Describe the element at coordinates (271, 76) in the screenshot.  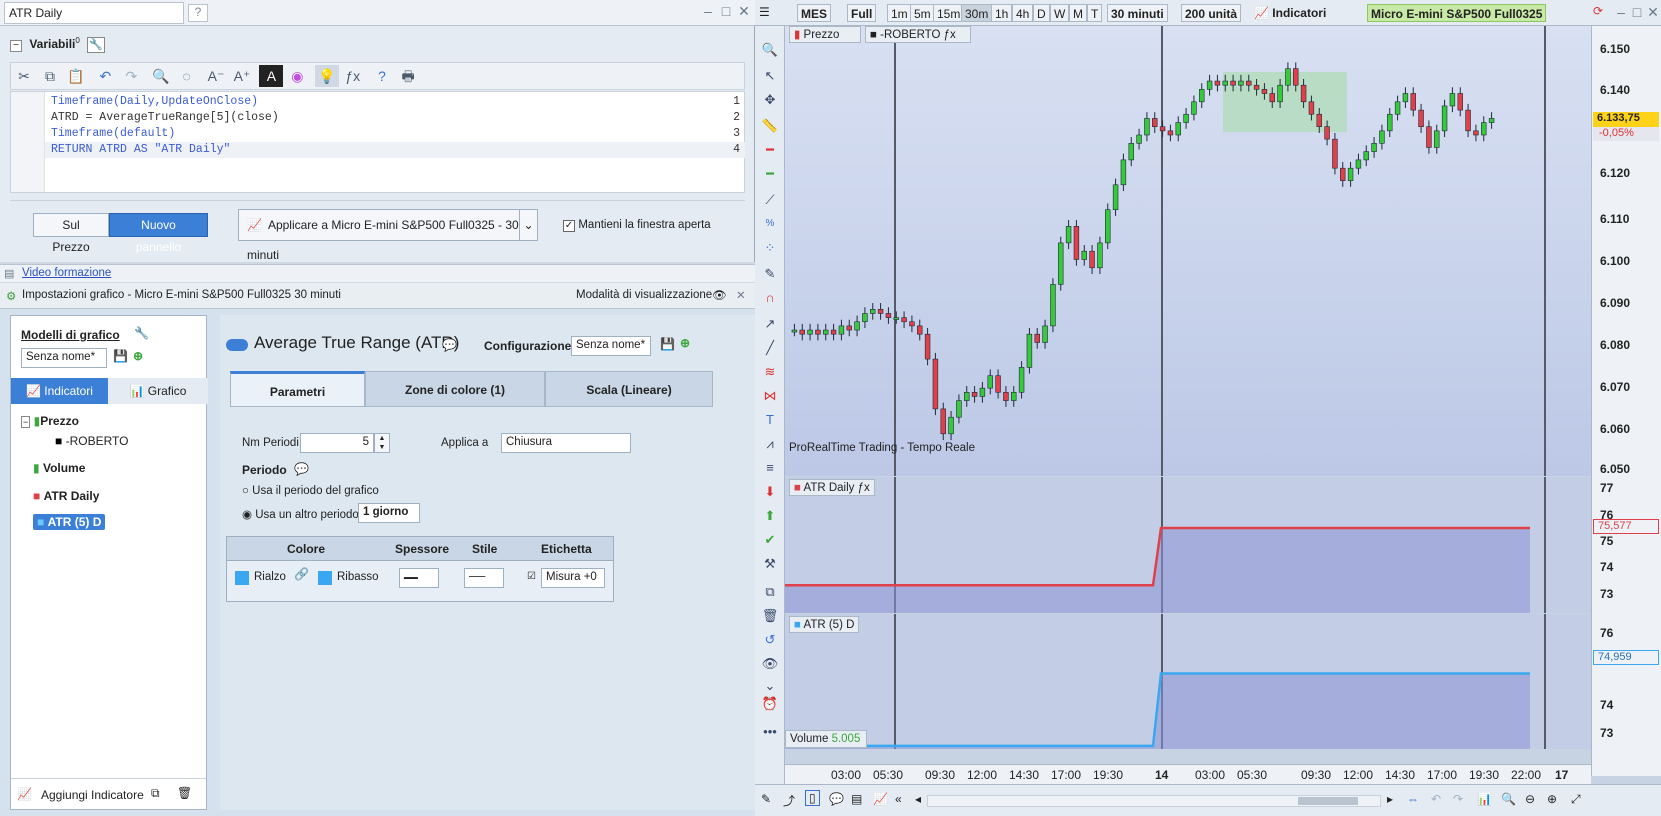
I see `text-color-icon: A` at that location.